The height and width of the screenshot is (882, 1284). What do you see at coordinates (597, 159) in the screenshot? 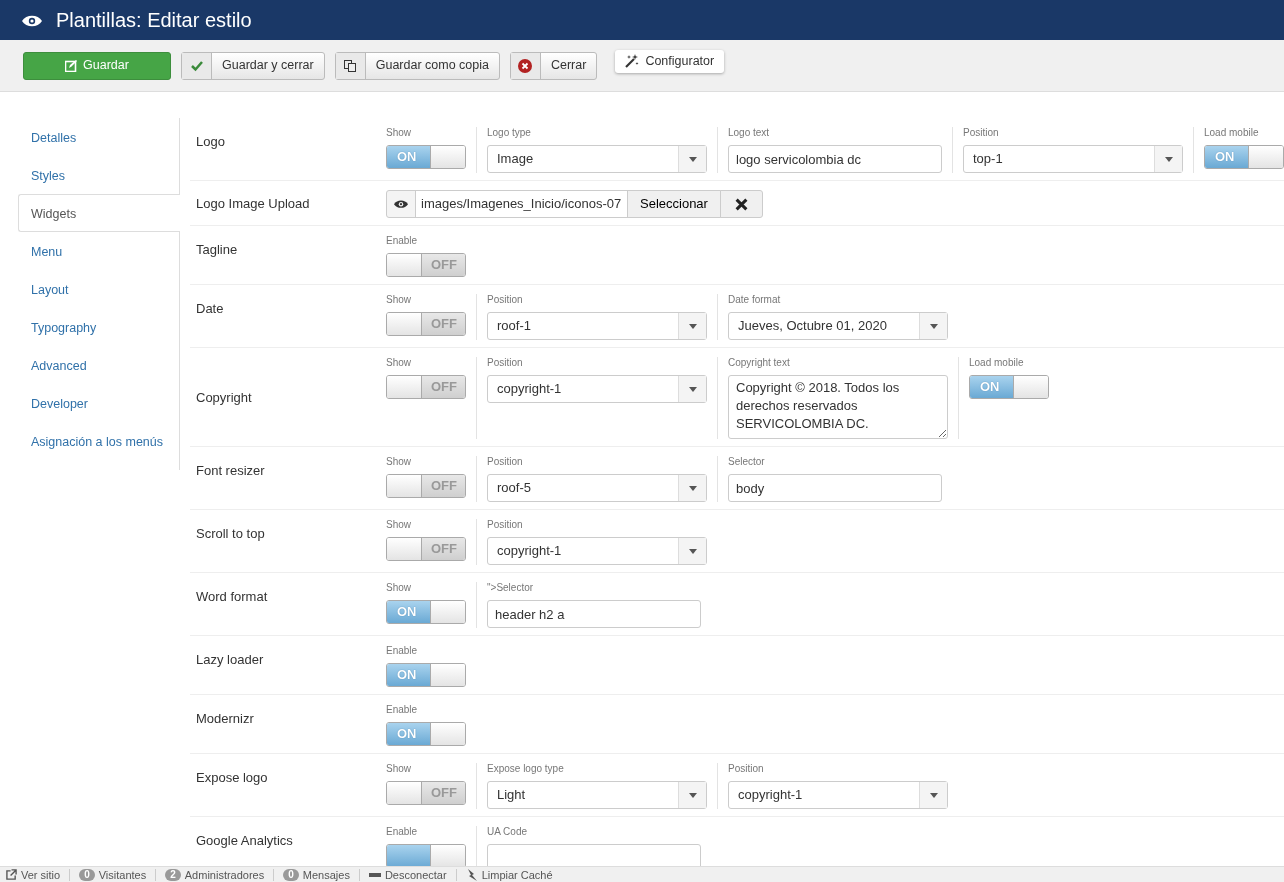
I see `dropdown: Image` at bounding box center [597, 159].